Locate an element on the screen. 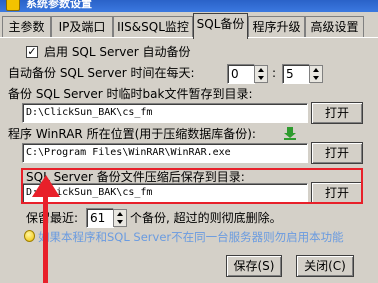  backup-minute-input: 5 is located at coordinates (296, 74).